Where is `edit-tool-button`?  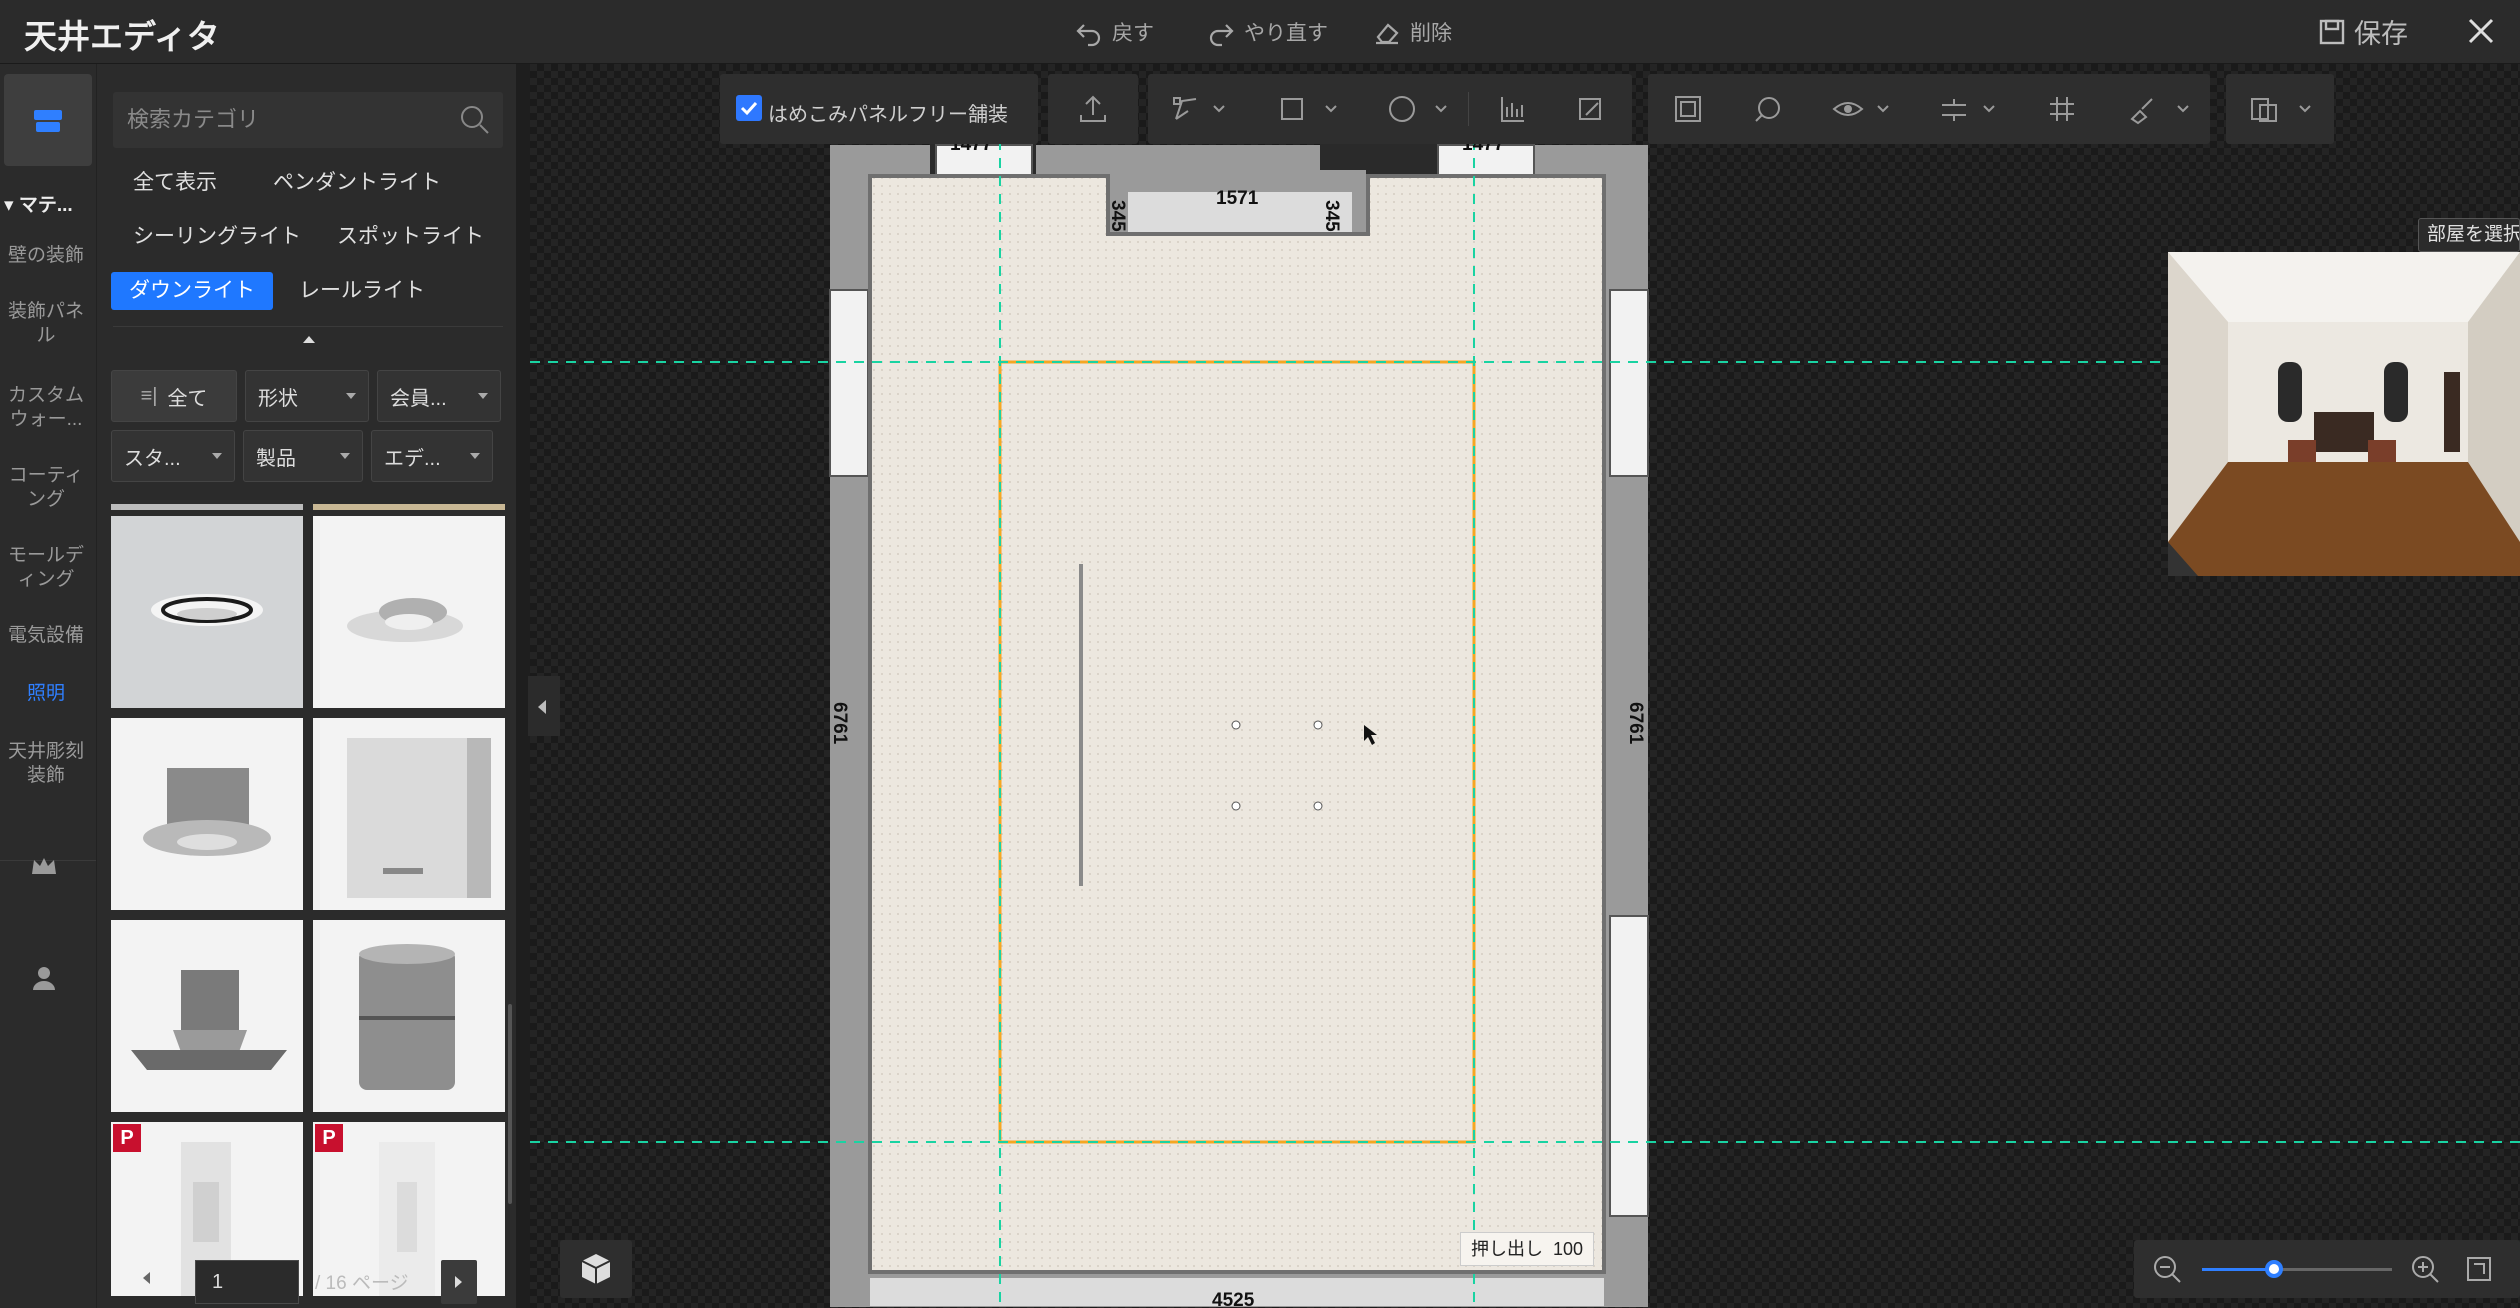 edit-tool-button is located at coordinates (1590, 109).